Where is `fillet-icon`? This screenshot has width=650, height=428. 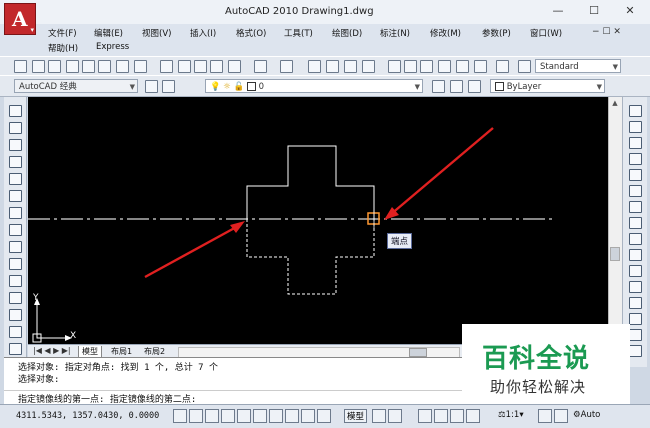
fillet-icon is located at coordinates (635, 351).